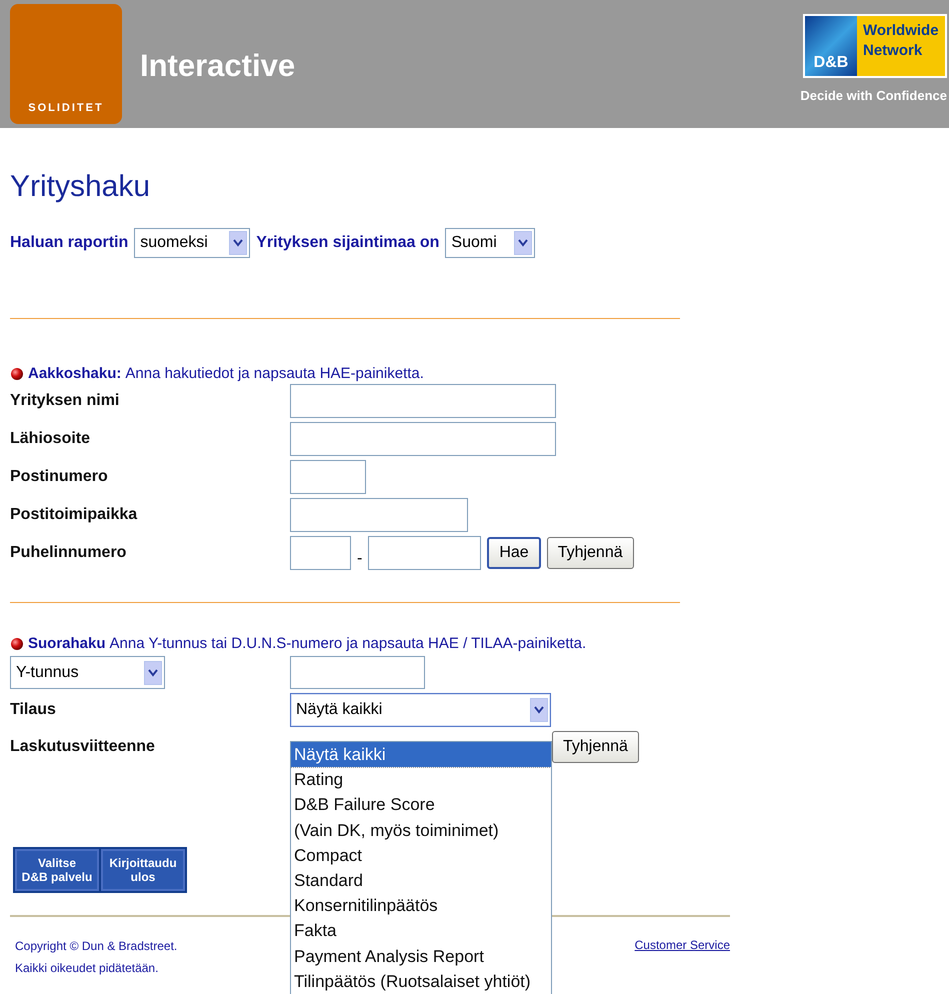  Describe the element at coordinates (143, 870) in the screenshot. I see `nav-button: Kirjoittaudu ulos` at that location.